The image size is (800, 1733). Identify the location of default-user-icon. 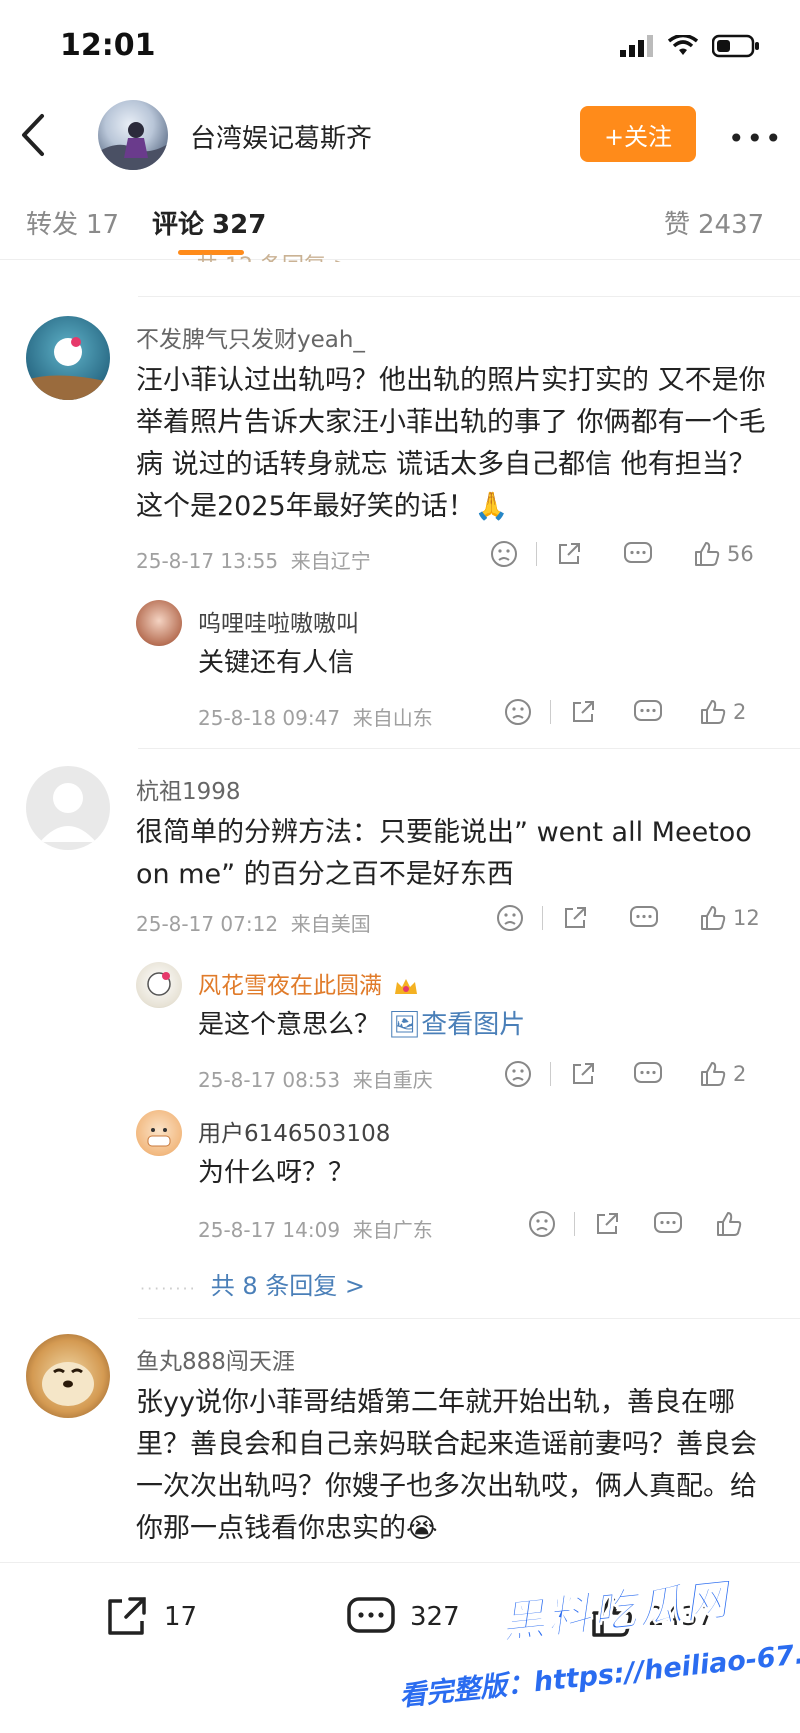
(68, 812).